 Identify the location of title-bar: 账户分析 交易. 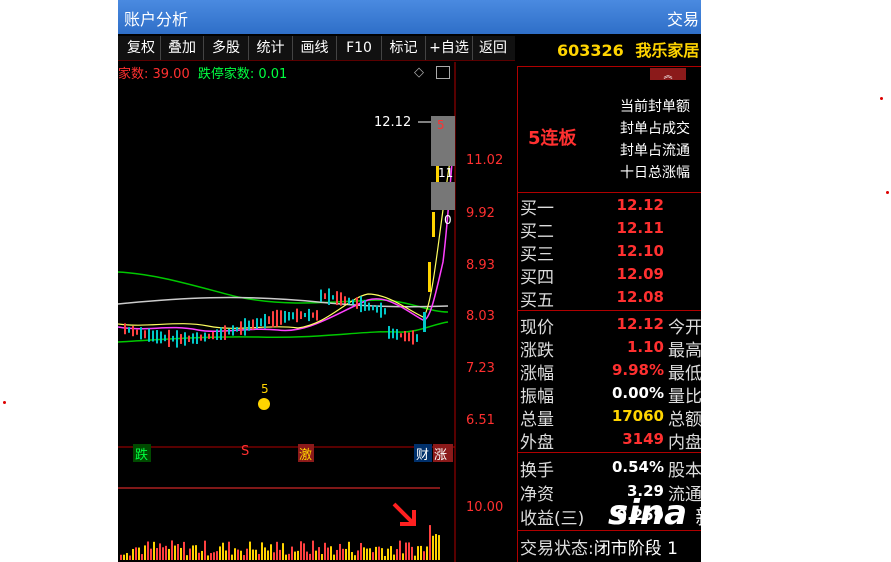
(409, 17).